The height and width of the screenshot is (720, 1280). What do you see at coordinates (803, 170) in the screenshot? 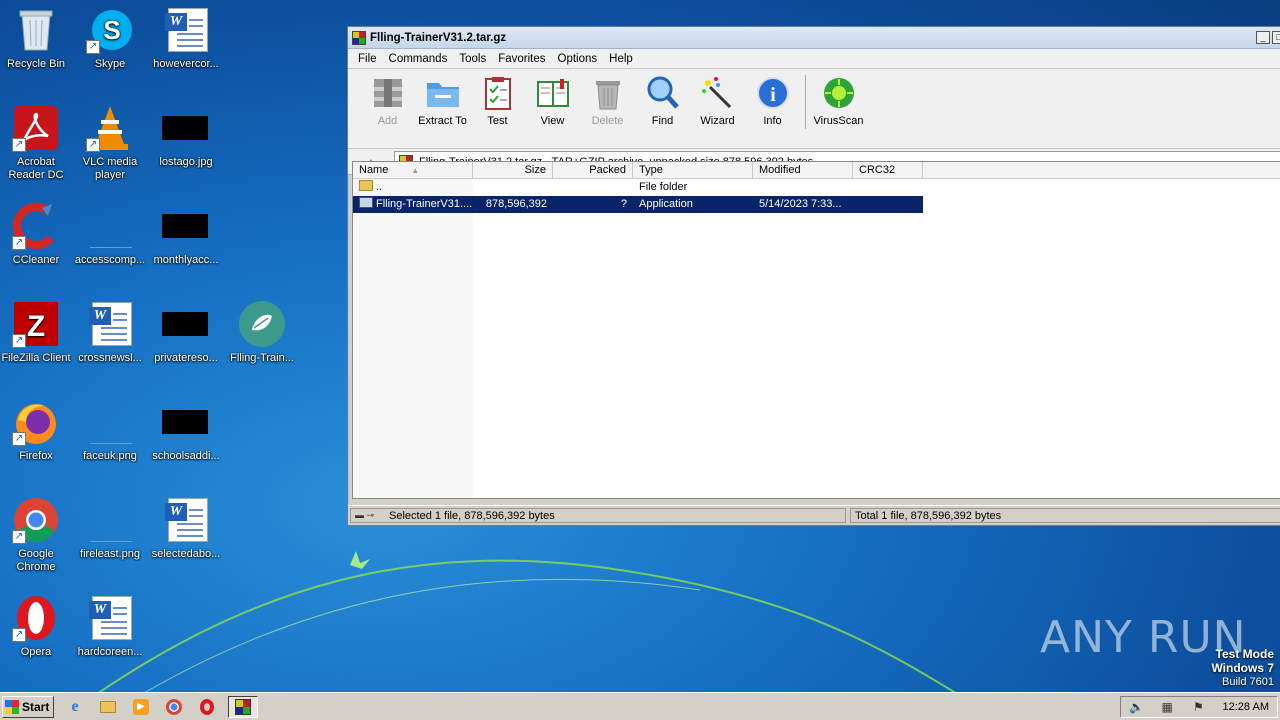
I see `column-modified: Modified` at bounding box center [803, 170].